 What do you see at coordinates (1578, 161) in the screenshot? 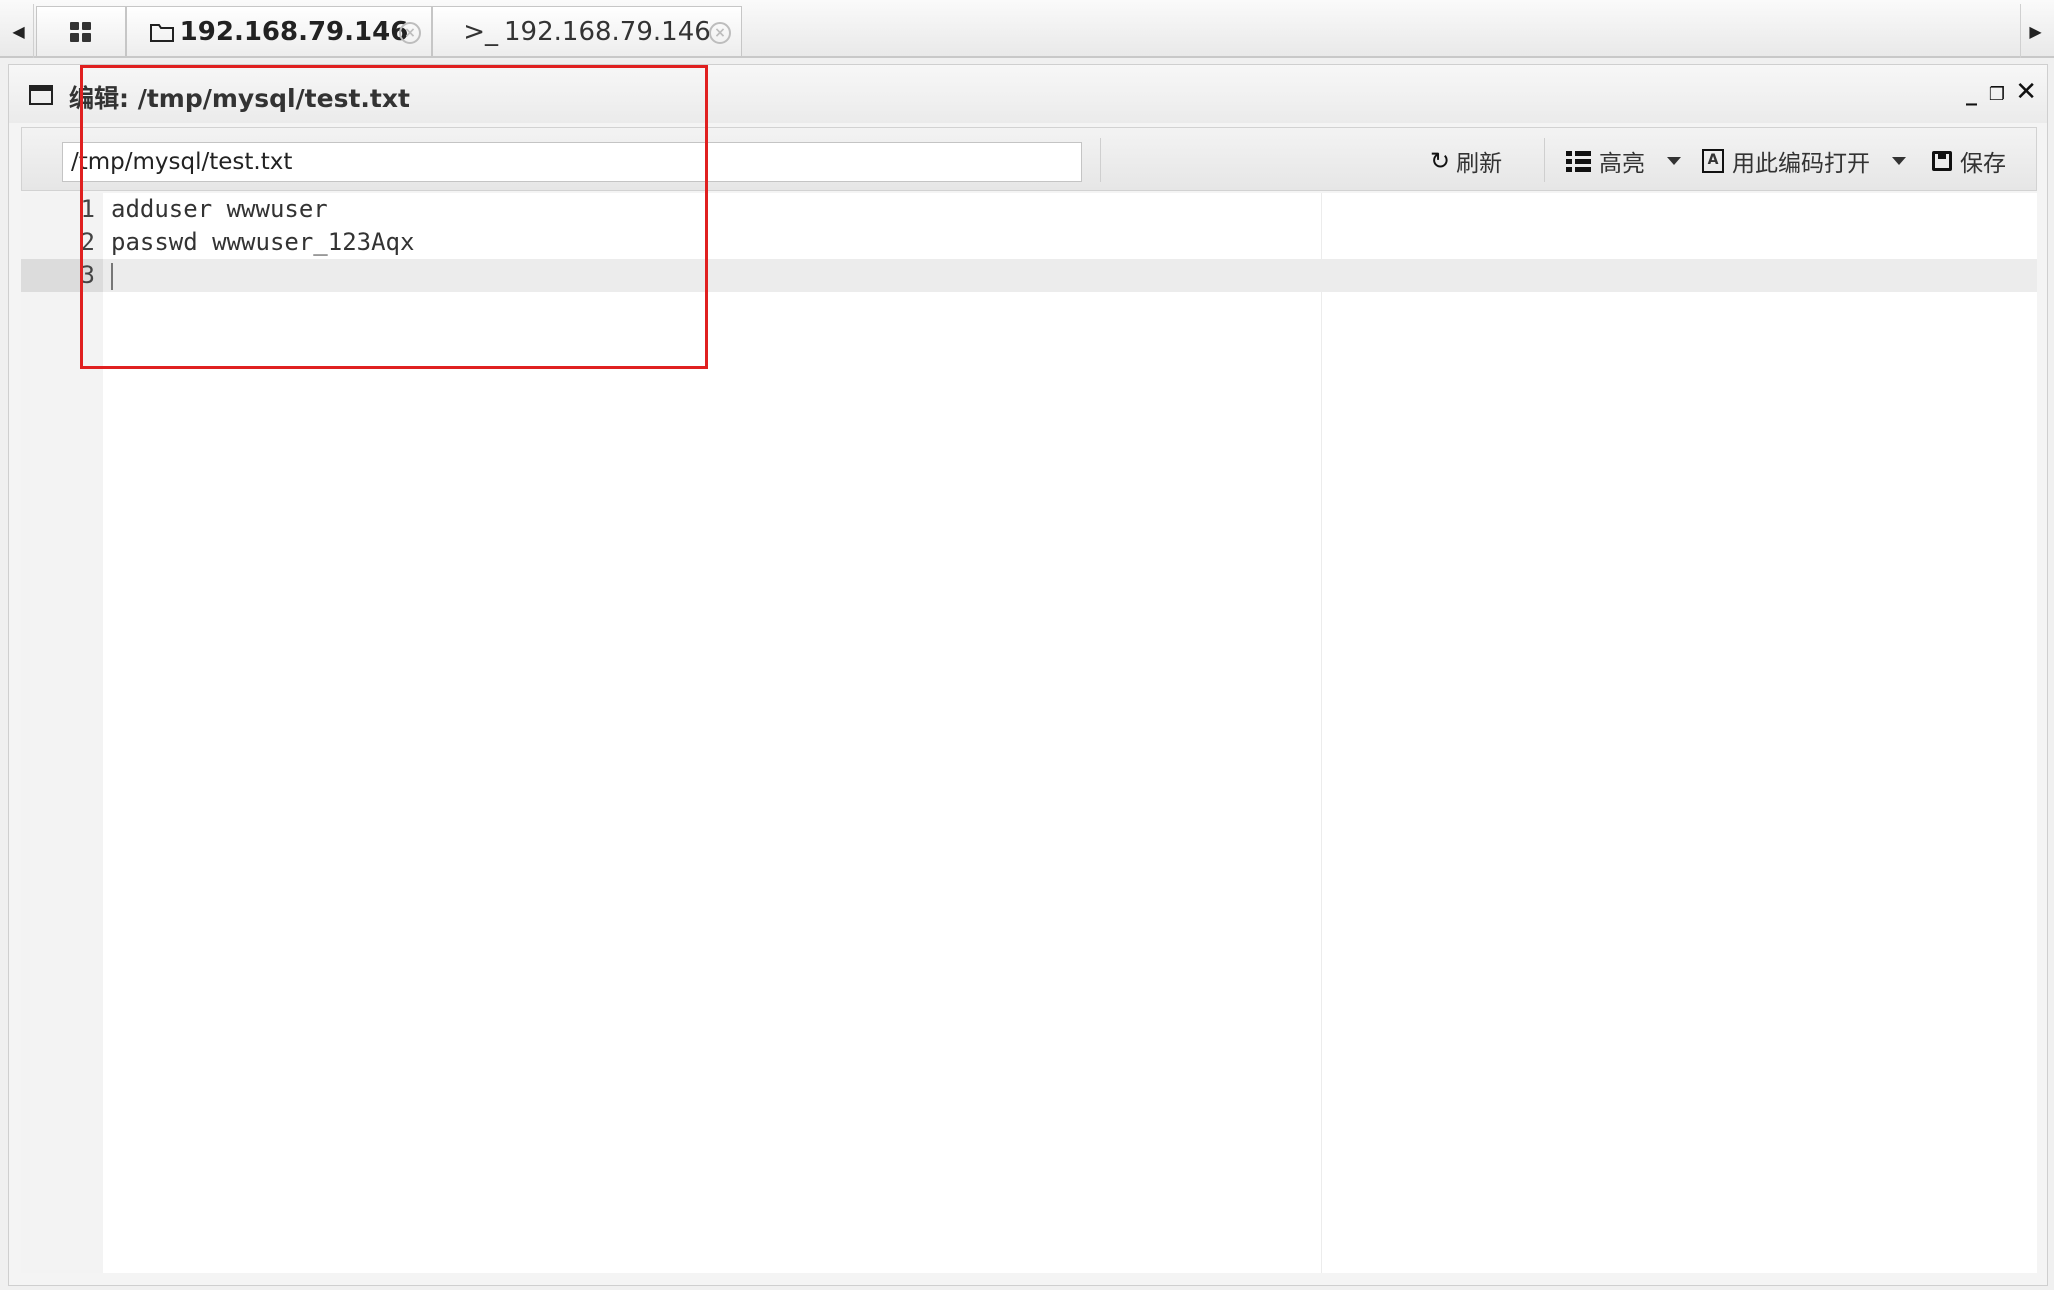
I see `list-icon` at bounding box center [1578, 161].